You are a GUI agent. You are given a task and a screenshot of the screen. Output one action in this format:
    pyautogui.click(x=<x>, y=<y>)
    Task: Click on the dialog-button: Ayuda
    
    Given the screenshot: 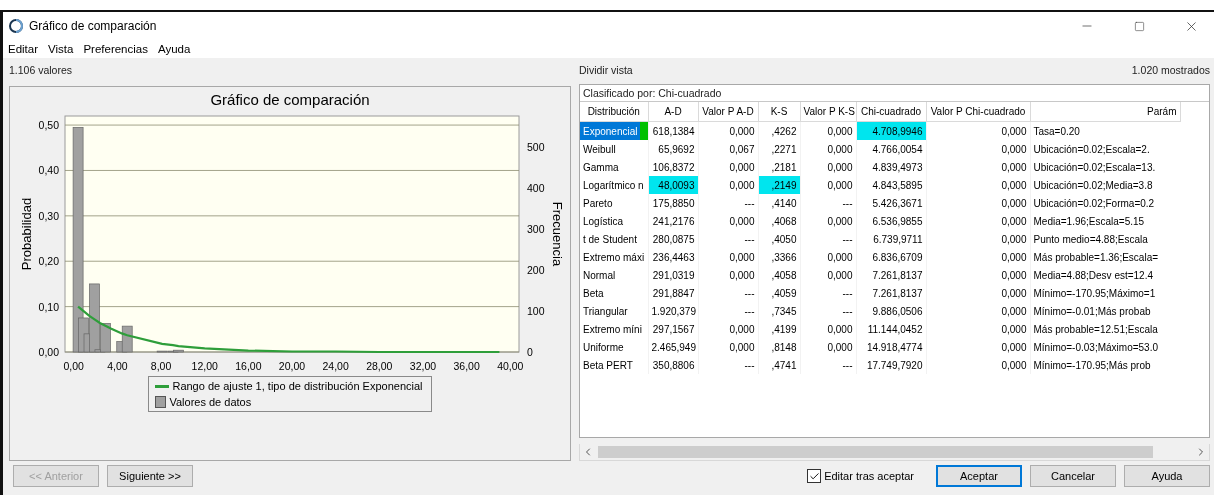 What is the action you would take?
    pyautogui.click(x=1167, y=476)
    